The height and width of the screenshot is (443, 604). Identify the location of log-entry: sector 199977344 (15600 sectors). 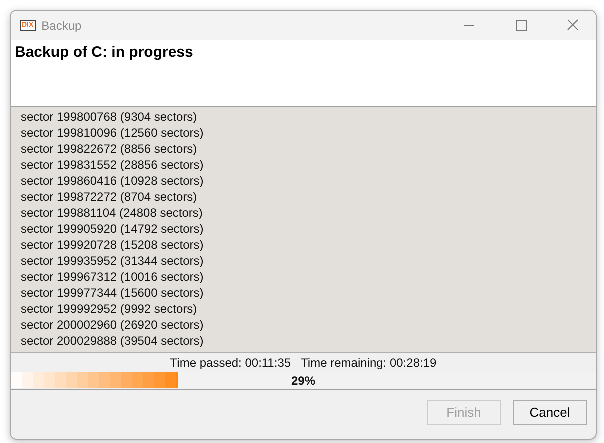
(113, 293).